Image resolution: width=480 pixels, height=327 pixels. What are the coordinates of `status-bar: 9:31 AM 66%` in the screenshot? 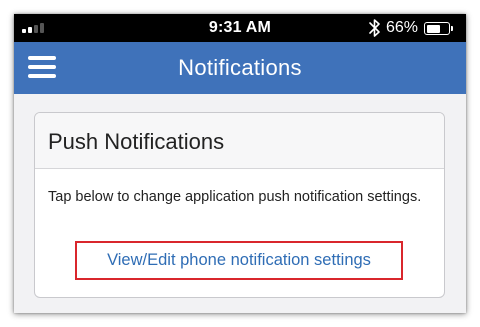 It's located at (240, 28).